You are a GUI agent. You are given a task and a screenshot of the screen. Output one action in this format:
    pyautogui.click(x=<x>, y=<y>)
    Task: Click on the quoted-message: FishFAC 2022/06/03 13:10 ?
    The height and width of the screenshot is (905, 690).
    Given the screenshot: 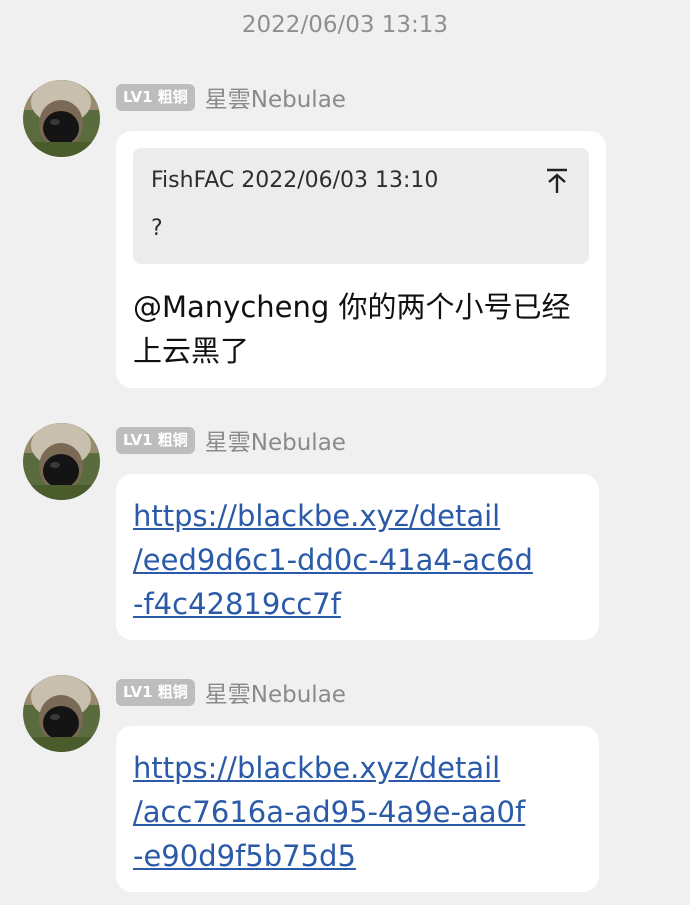 What is the action you would take?
    pyautogui.click(x=361, y=206)
    